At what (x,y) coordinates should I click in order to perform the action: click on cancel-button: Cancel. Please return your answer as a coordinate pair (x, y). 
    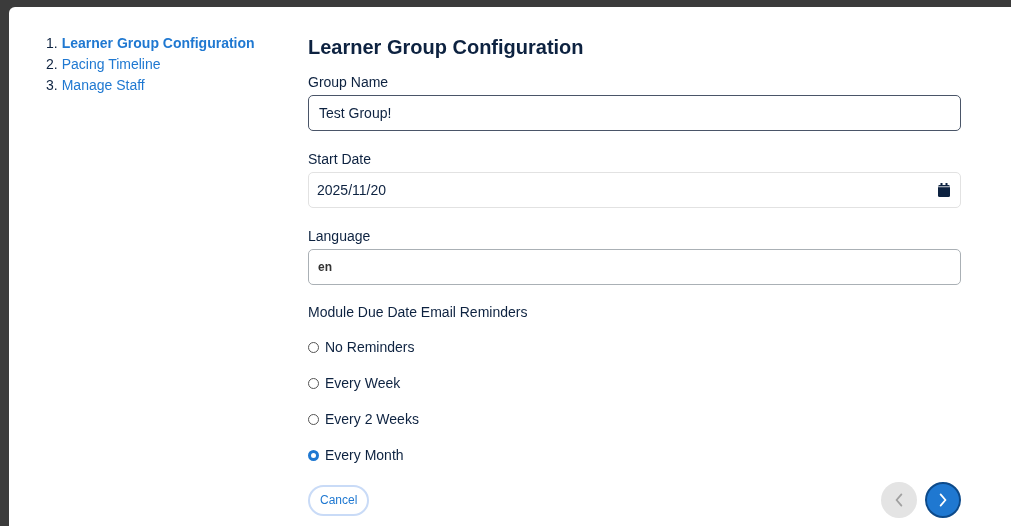
    Looking at the image, I should click on (339, 500).